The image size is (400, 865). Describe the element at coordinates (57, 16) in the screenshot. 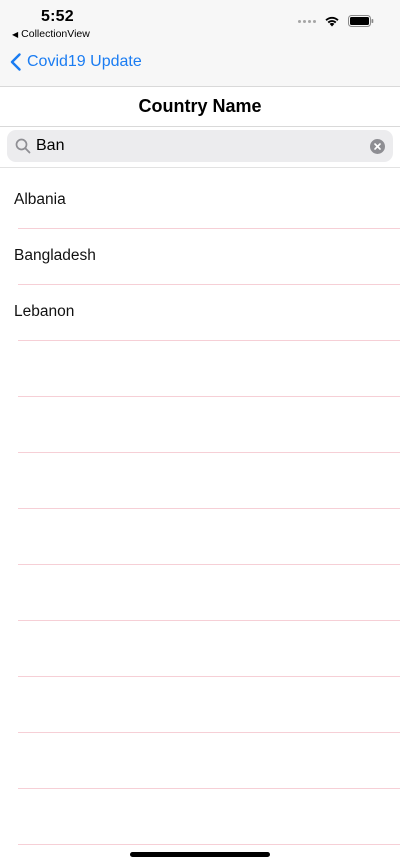

I see `status-time: 5:52` at that location.